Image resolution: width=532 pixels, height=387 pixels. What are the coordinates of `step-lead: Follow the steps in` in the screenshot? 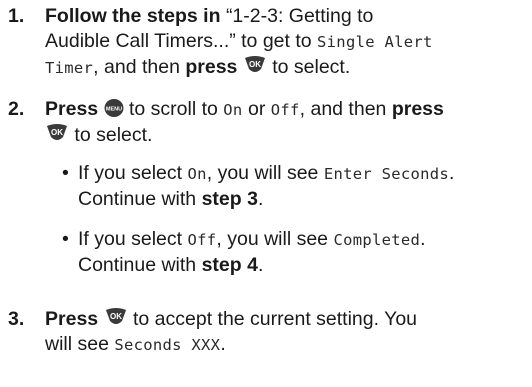 It's located at (133, 16).